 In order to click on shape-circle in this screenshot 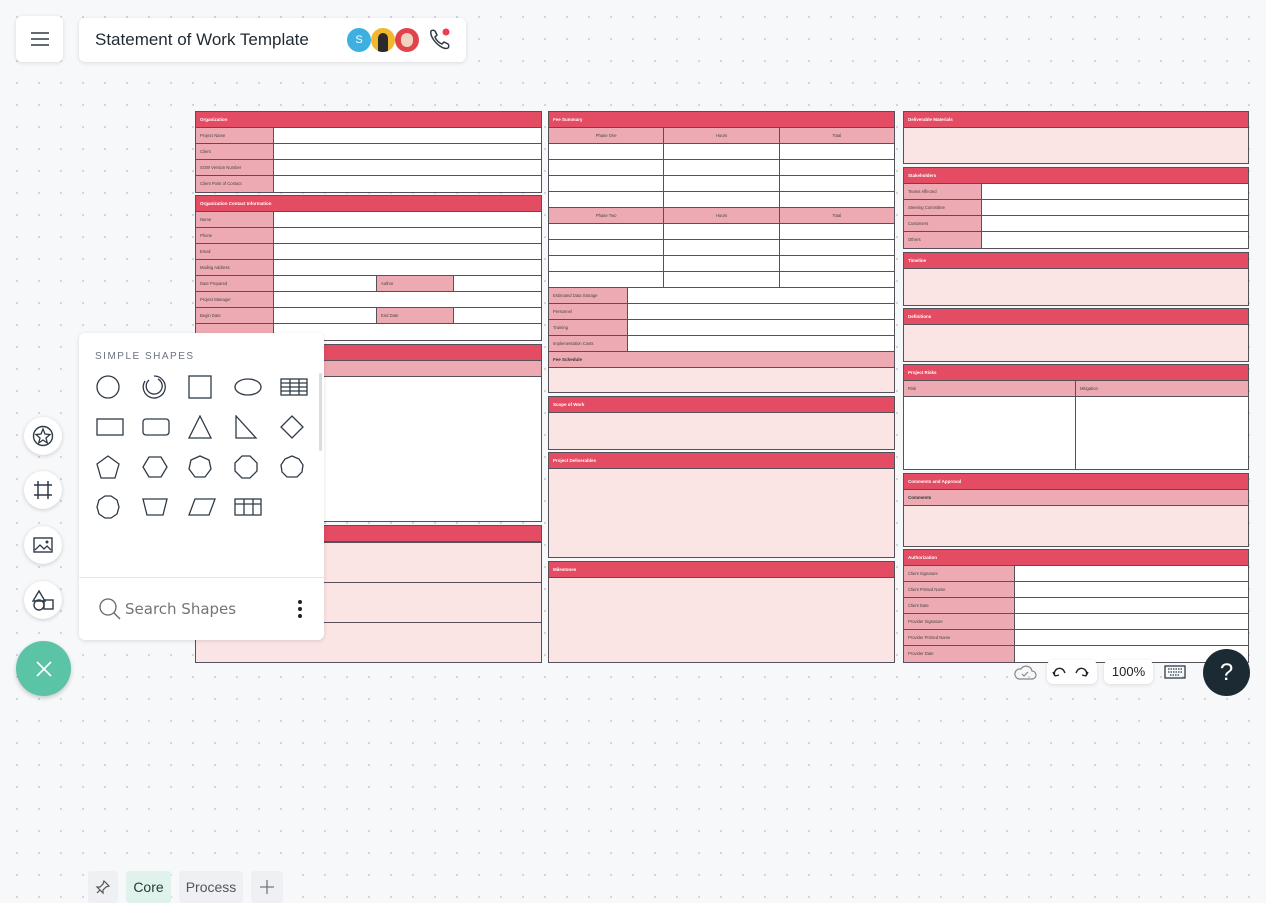, I will do `click(110, 387)`.